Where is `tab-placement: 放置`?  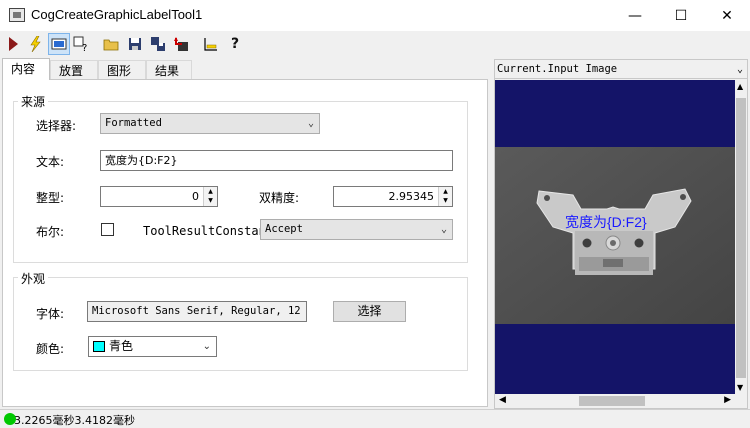 tab-placement: 放置 is located at coordinates (74, 70).